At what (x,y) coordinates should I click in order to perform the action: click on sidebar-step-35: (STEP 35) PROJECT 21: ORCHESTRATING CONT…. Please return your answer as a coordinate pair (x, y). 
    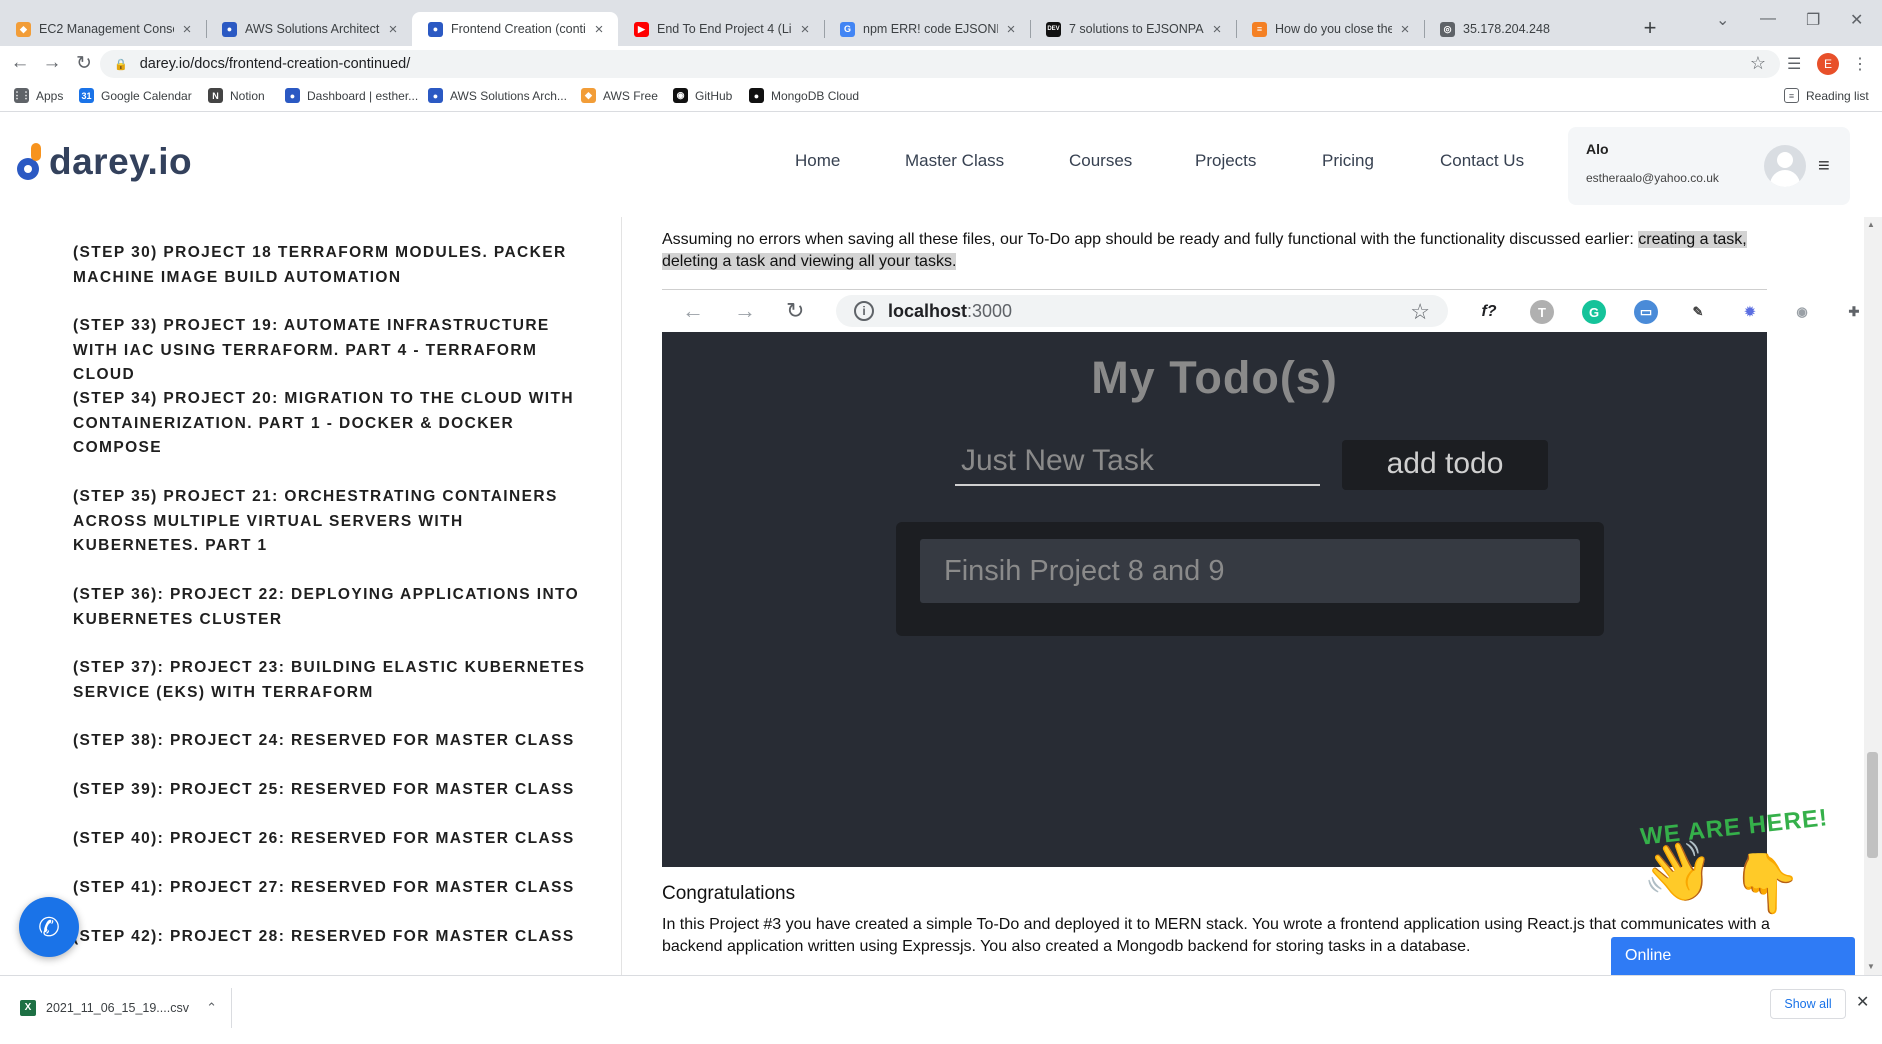
    Looking at the image, I should click on (333, 522).